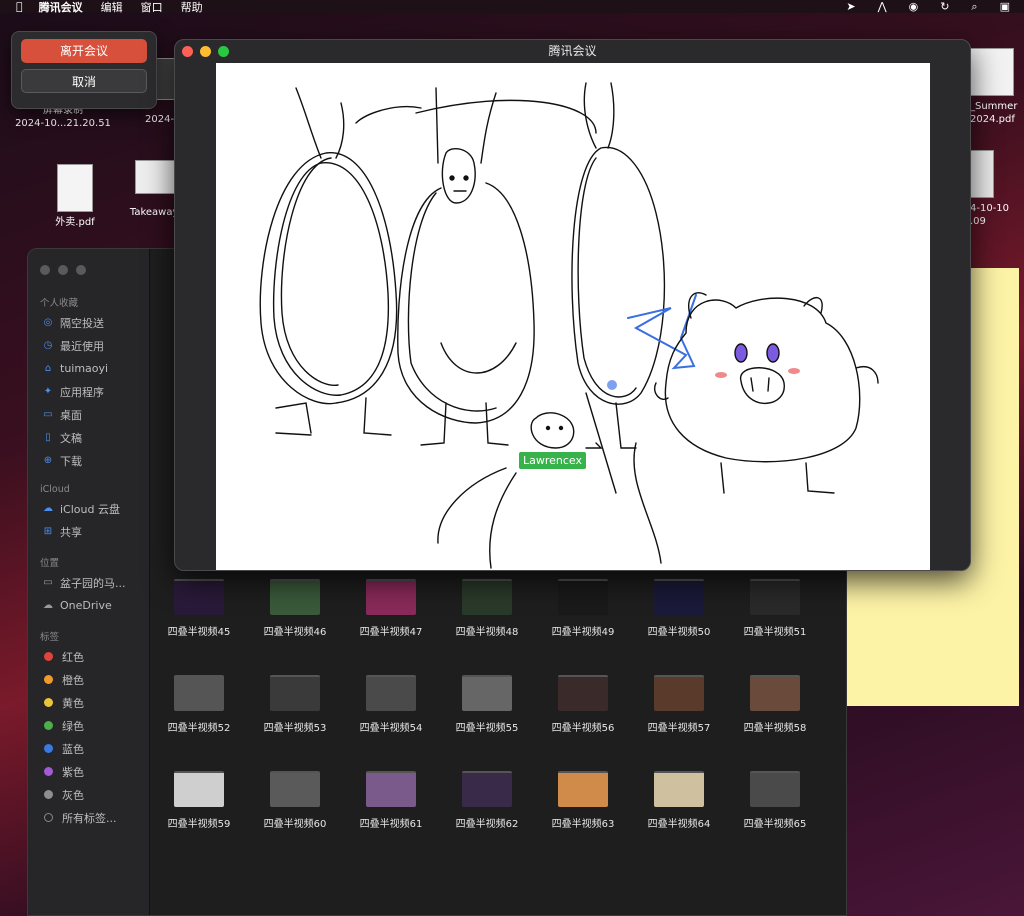 The image size is (1024, 916). I want to click on home-icon: ⌂, so click(48, 368).